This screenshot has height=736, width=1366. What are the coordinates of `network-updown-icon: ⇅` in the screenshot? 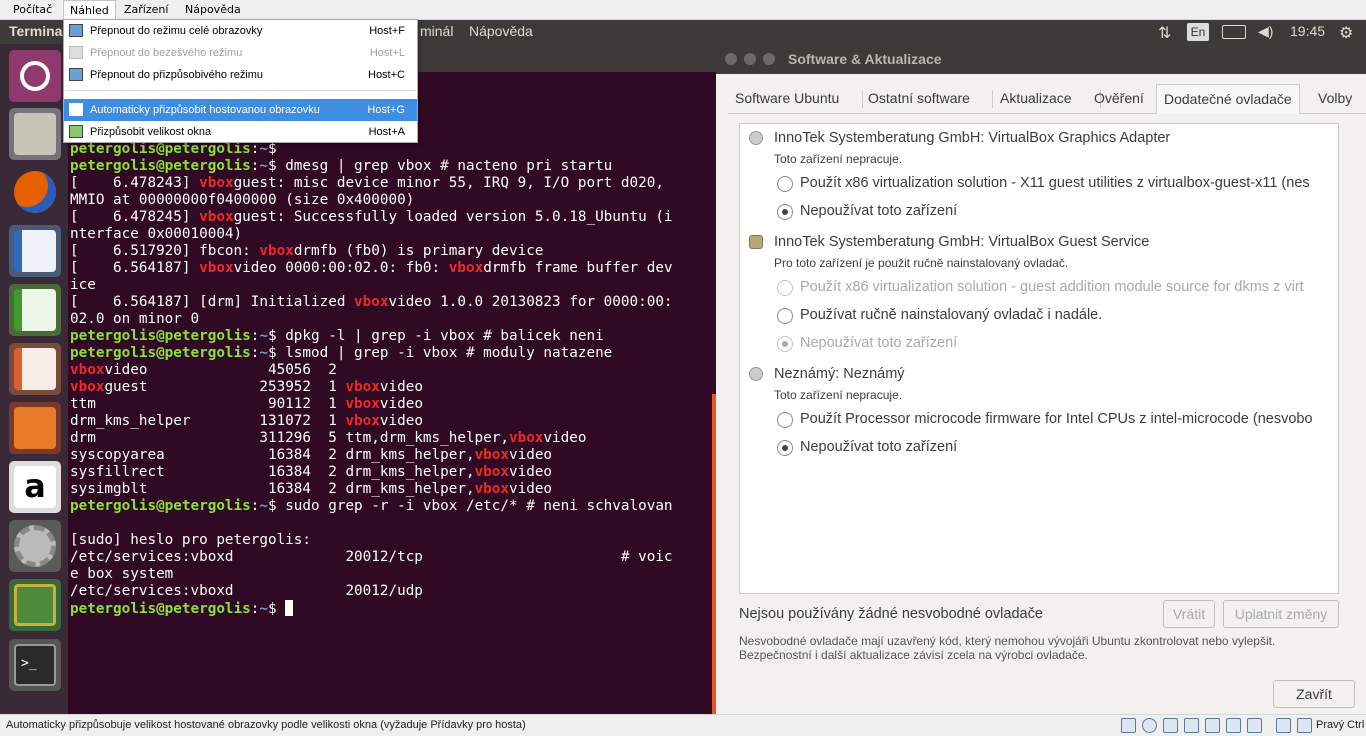 It's located at (1164, 33).